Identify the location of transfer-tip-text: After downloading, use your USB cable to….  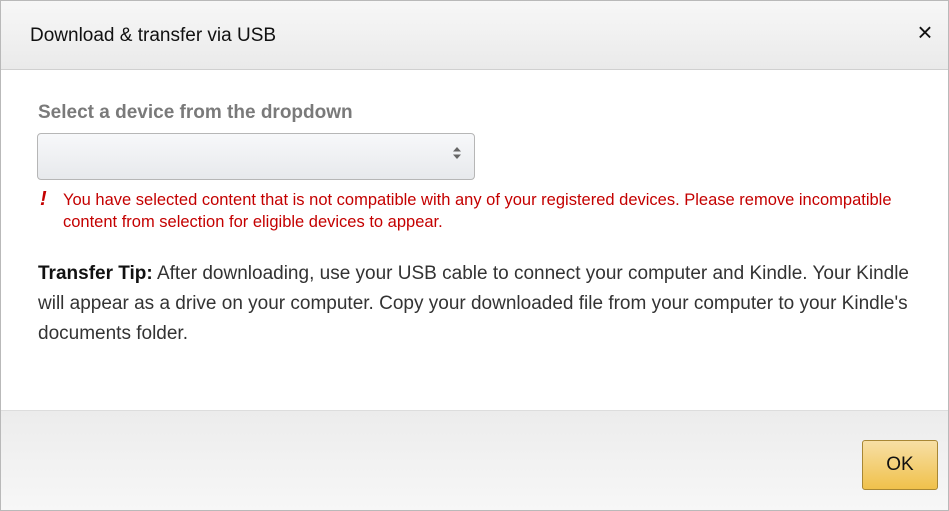
(473, 303).